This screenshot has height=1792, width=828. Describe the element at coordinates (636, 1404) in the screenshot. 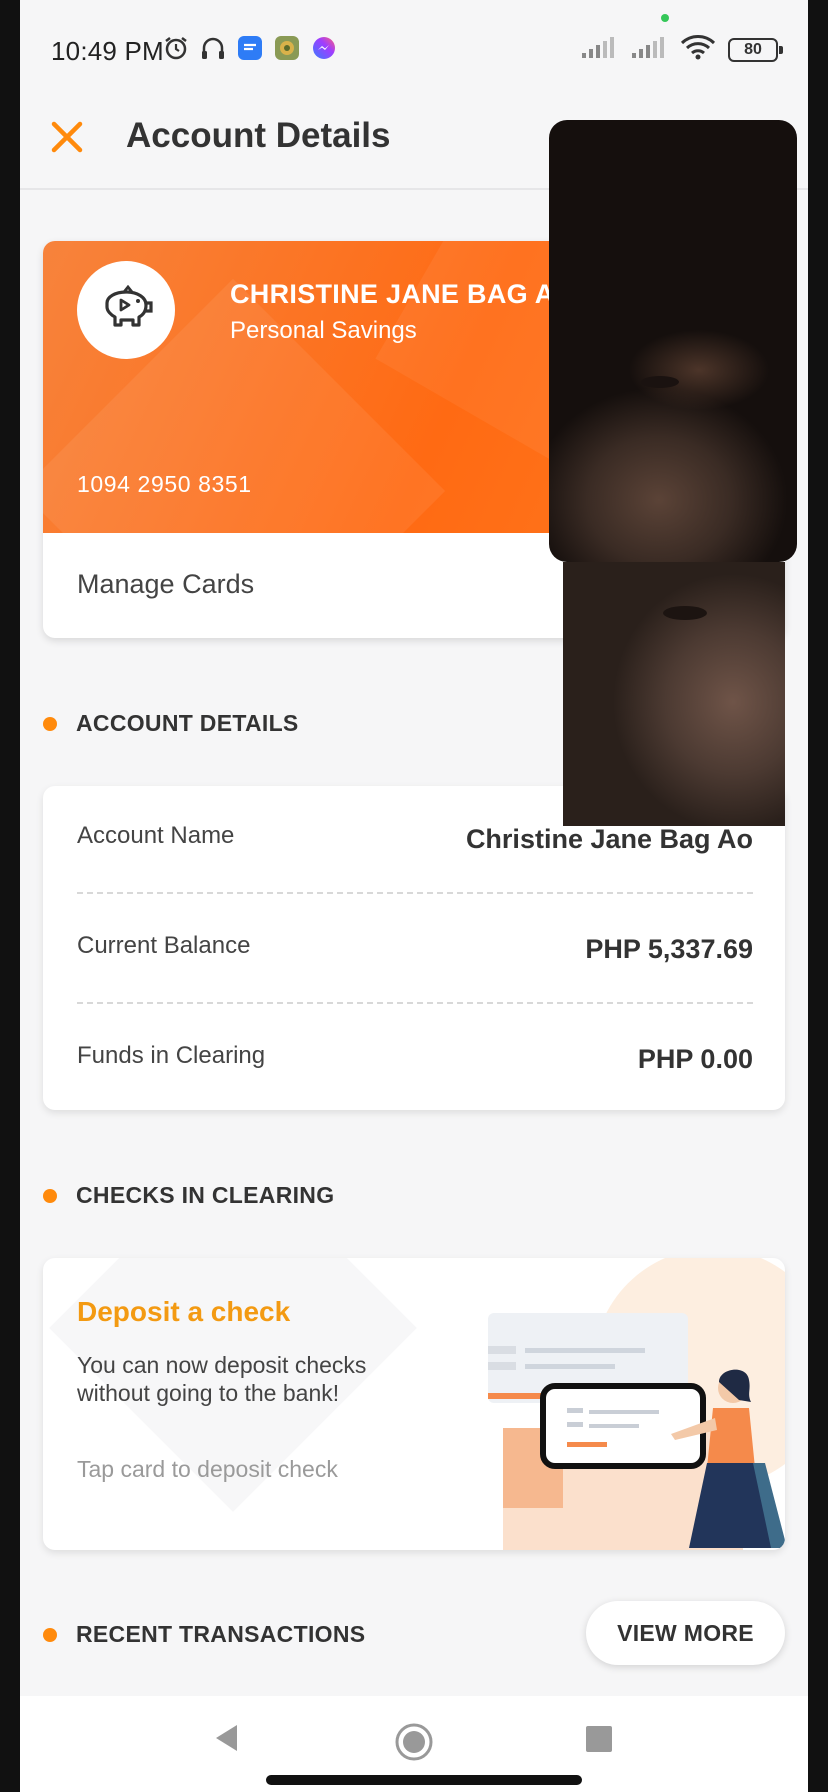

I see `deposit-check-illustration` at that location.